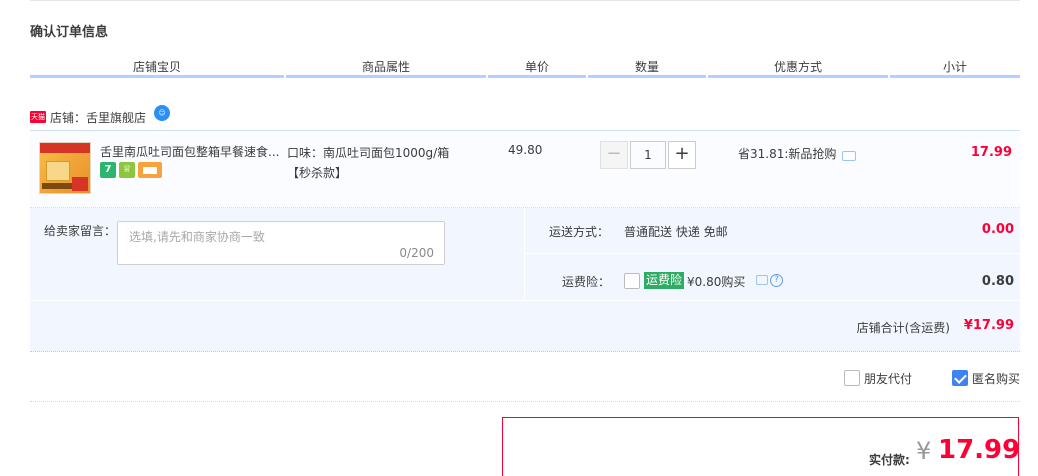 The image size is (1038, 476). What do you see at coordinates (632, 281) in the screenshot?
I see `insurance-checkbox` at bounding box center [632, 281].